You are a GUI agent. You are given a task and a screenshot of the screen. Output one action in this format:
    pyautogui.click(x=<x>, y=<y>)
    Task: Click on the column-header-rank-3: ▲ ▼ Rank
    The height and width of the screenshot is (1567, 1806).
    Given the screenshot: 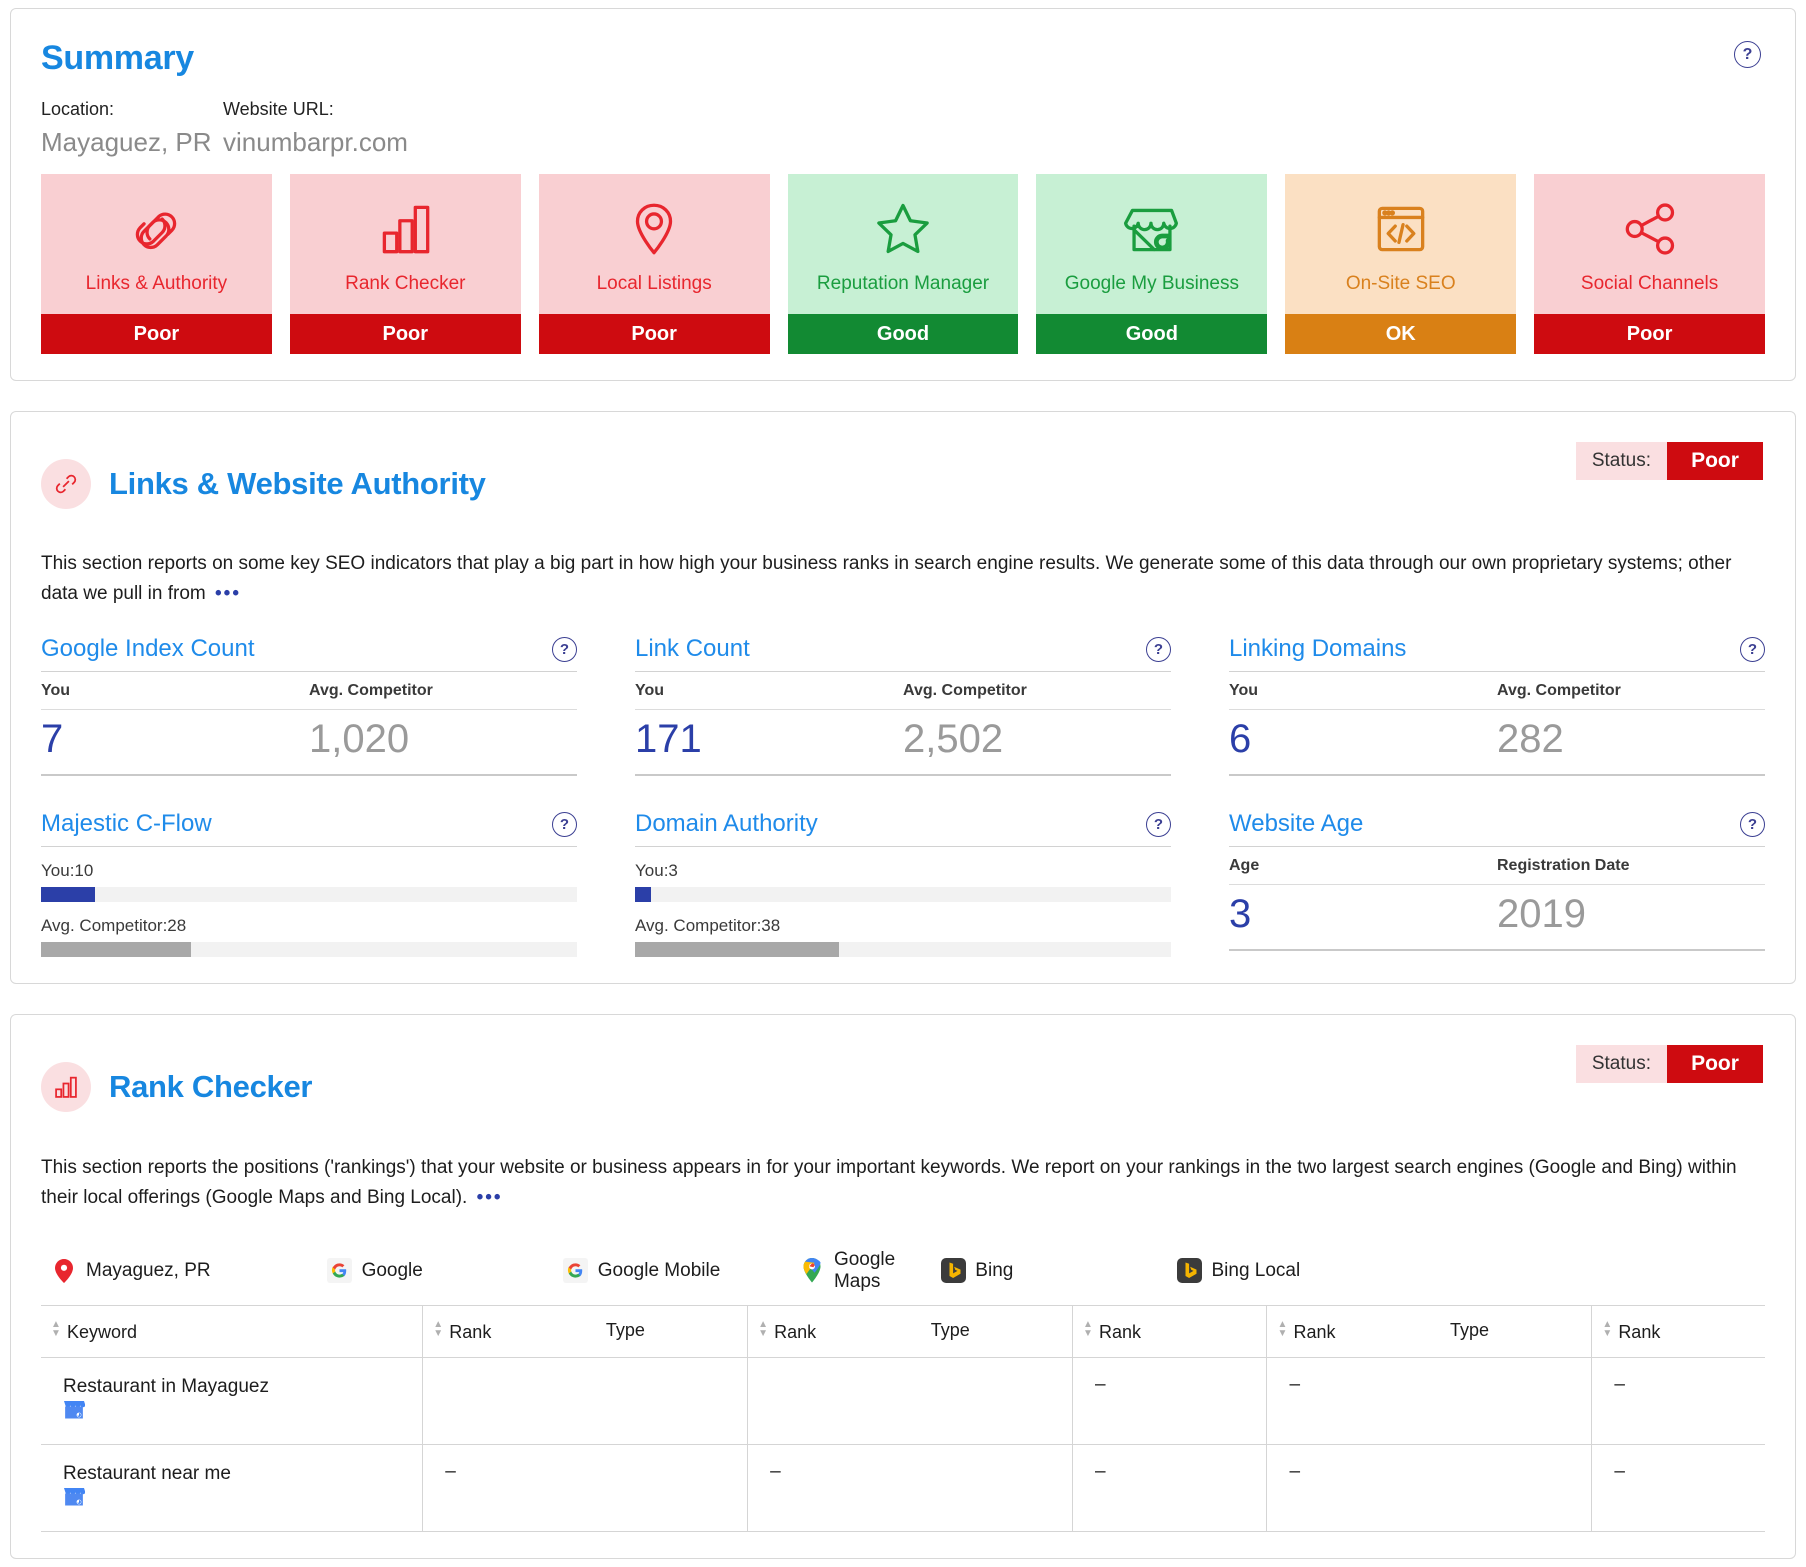 What is the action you would take?
    pyautogui.click(x=834, y=1331)
    